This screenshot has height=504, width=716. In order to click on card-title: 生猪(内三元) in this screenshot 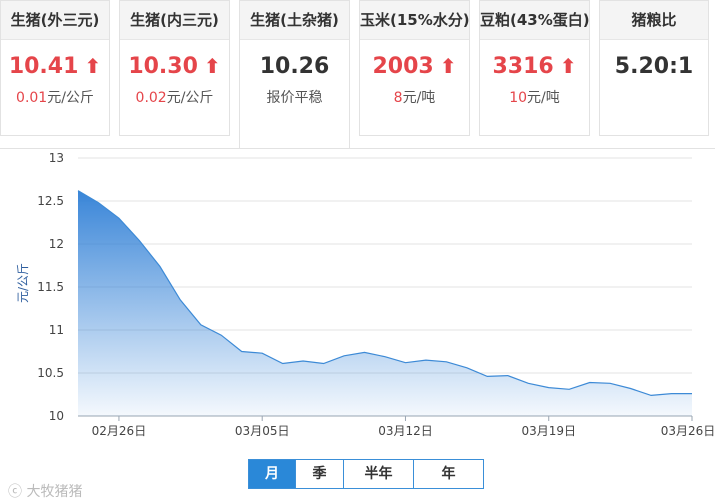, I will do `click(174, 20)`.